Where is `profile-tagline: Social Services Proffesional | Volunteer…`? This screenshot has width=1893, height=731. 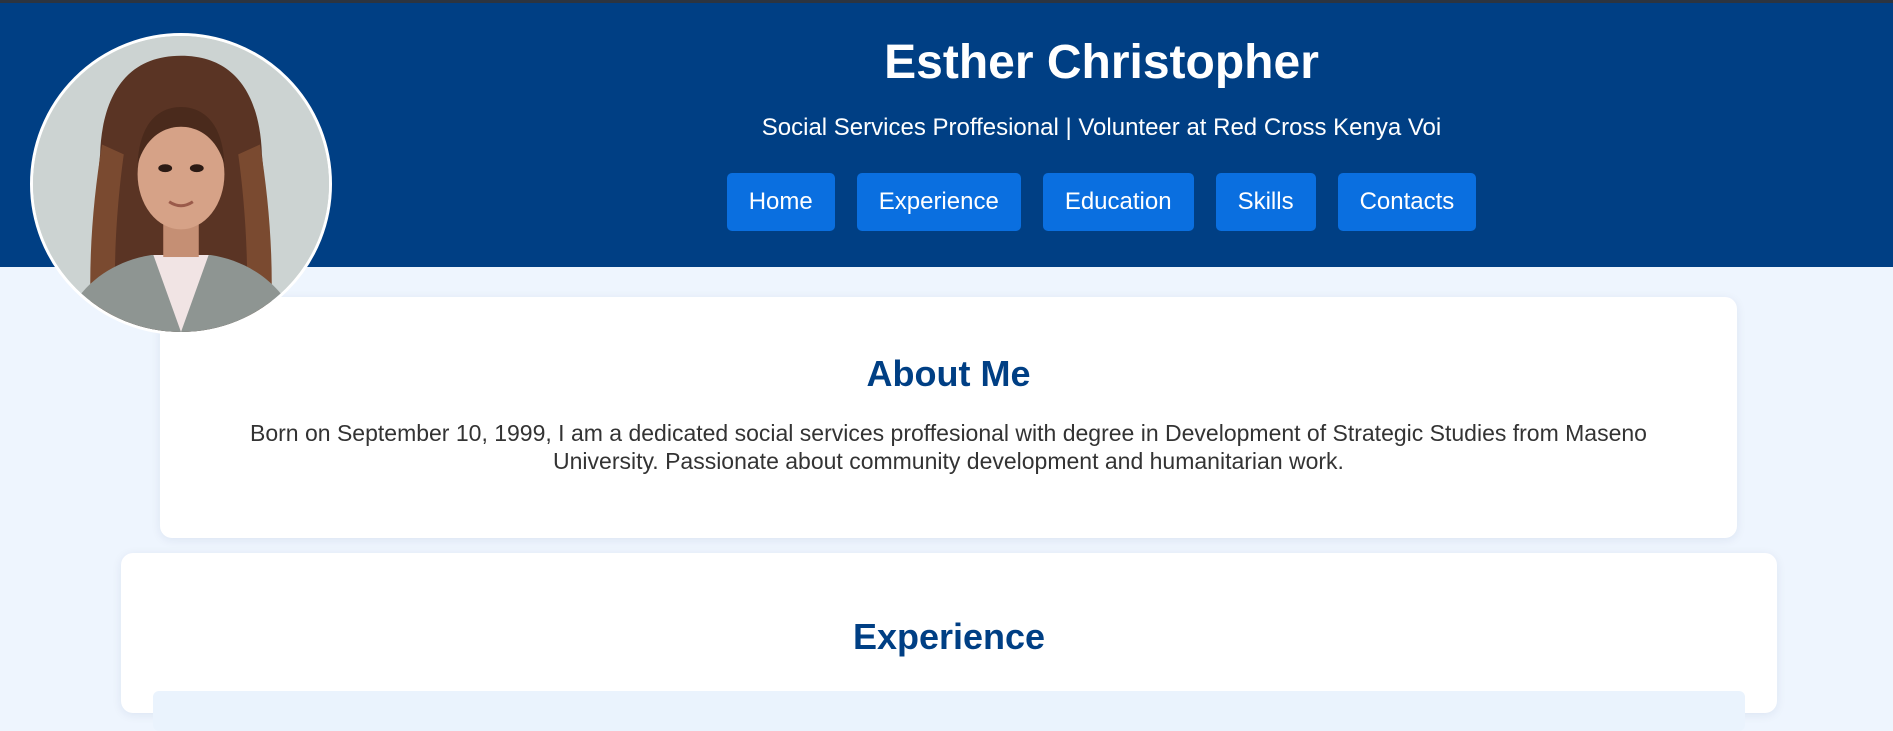
profile-tagline: Social Services Proffesional | Volunteer… is located at coordinates (1101, 127).